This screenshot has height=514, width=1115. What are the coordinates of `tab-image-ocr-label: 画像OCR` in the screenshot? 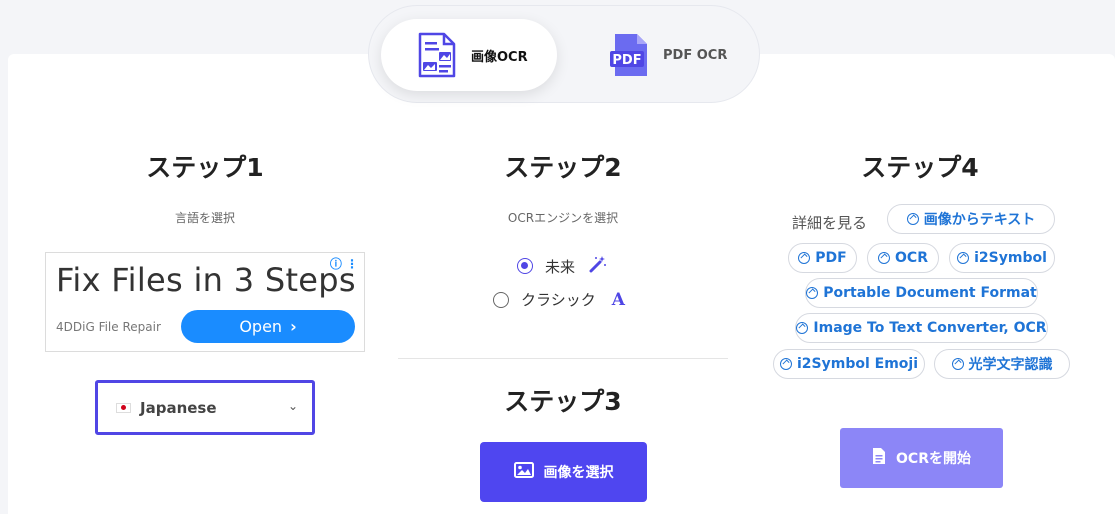 It's located at (499, 57).